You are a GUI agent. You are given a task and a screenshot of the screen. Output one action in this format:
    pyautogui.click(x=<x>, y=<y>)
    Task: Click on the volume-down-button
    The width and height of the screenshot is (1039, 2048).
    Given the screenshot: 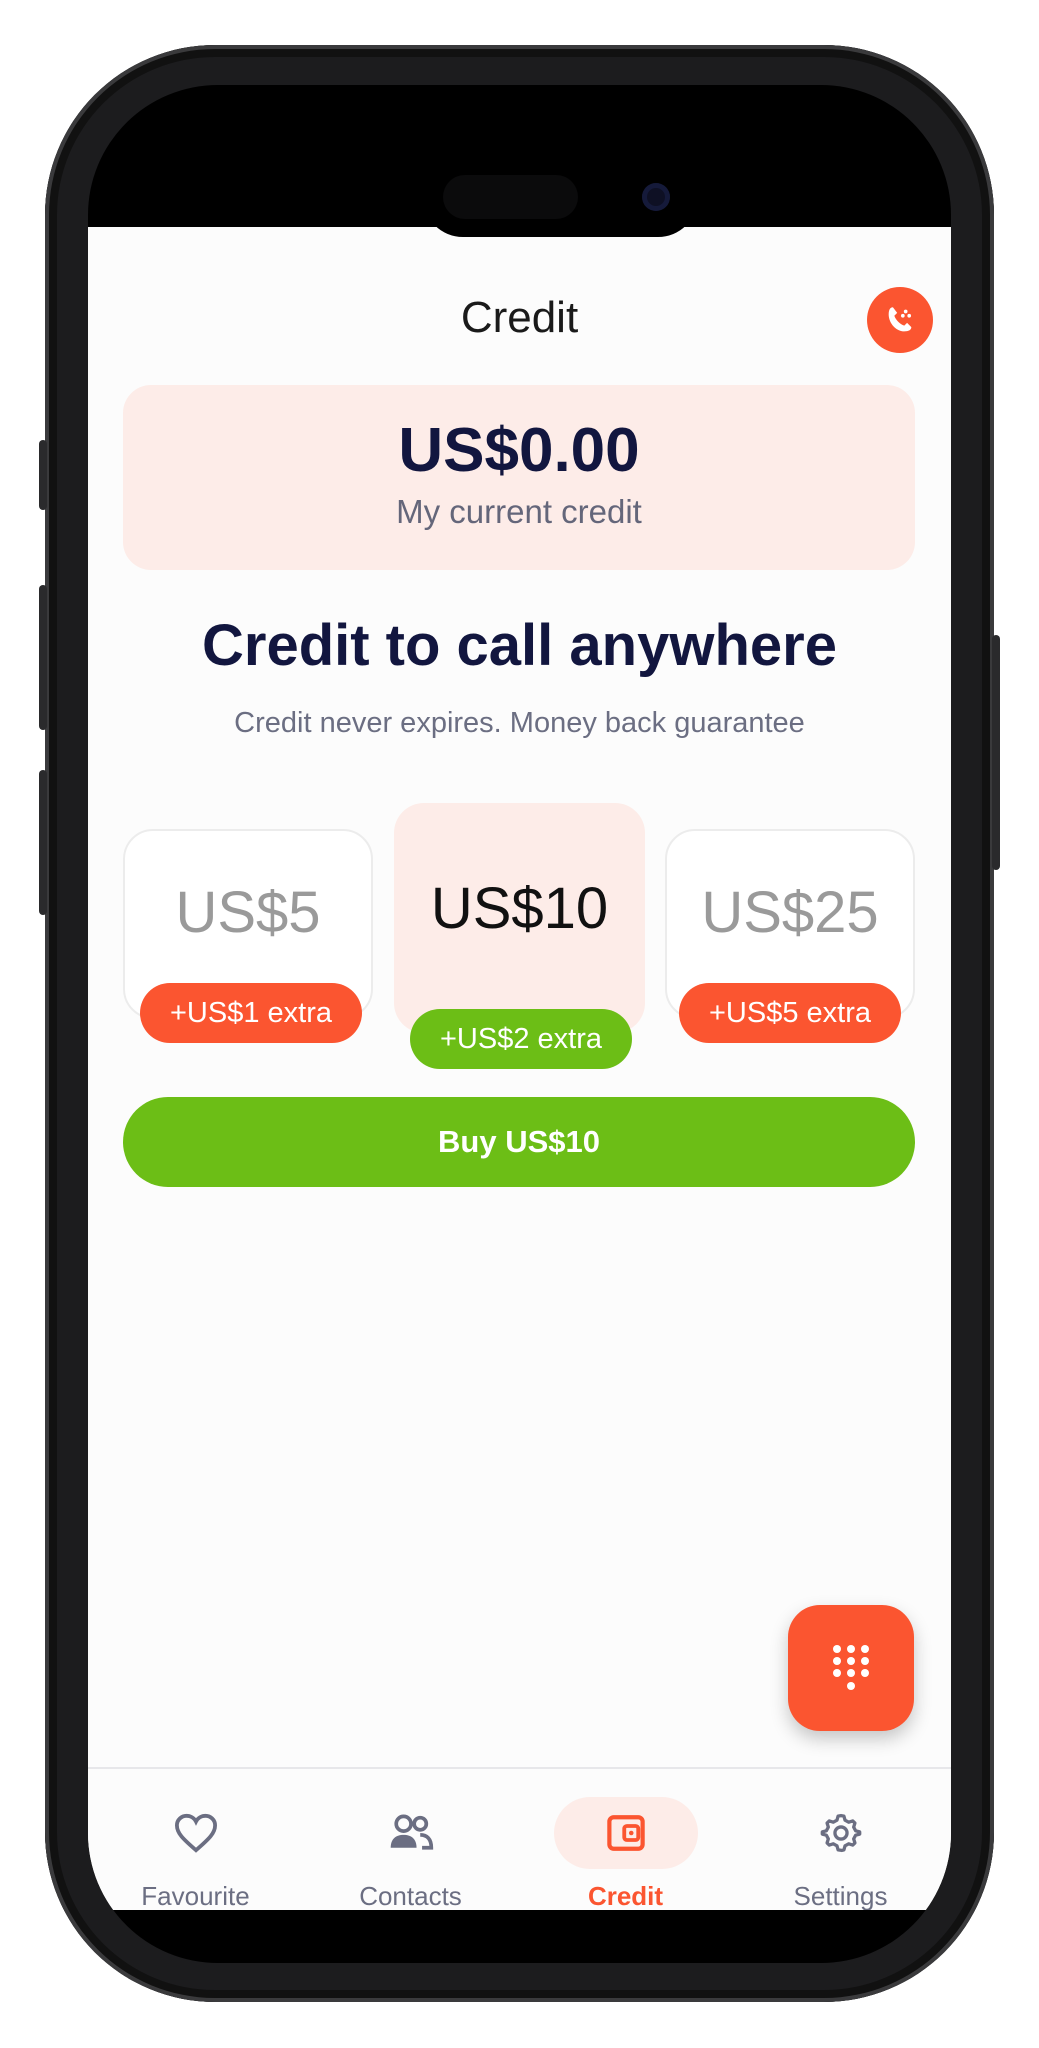 What is the action you would take?
    pyautogui.click(x=43, y=842)
    